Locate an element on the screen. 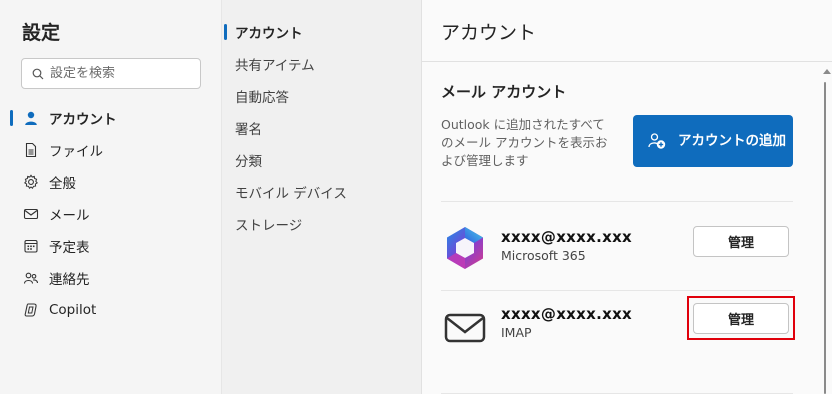 This screenshot has width=832, height=394. nav-item-label: 全般 is located at coordinates (62, 184).